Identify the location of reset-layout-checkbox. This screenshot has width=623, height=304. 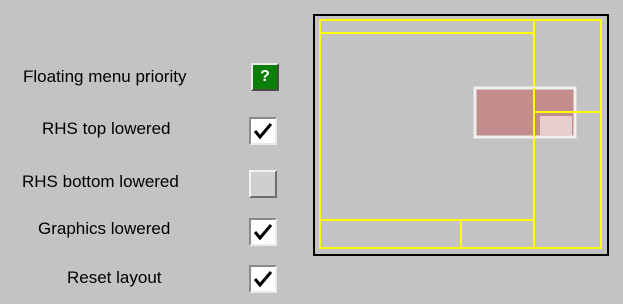
(263, 279).